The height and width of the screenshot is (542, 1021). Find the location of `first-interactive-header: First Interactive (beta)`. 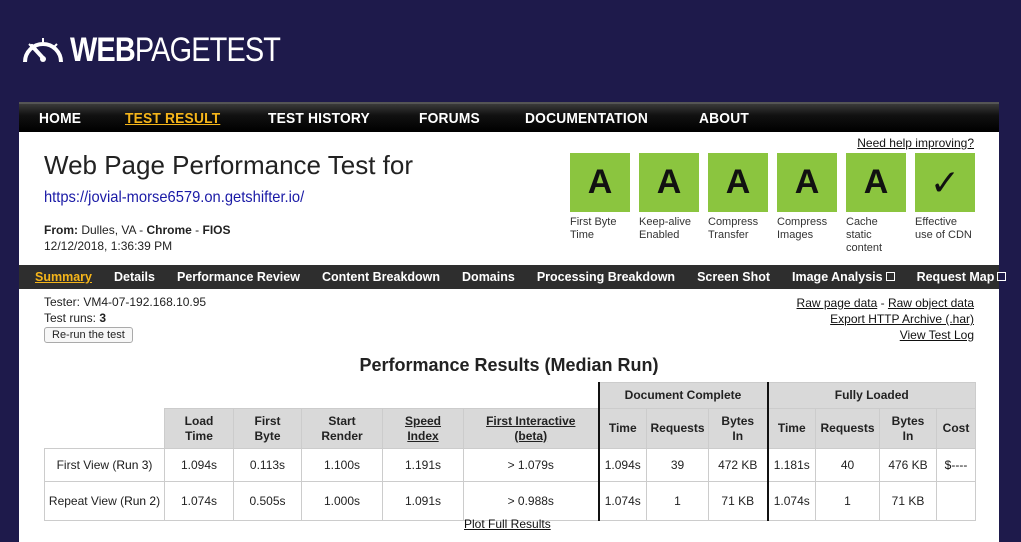

first-interactive-header: First Interactive (beta) is located at coordinates (531, 428).